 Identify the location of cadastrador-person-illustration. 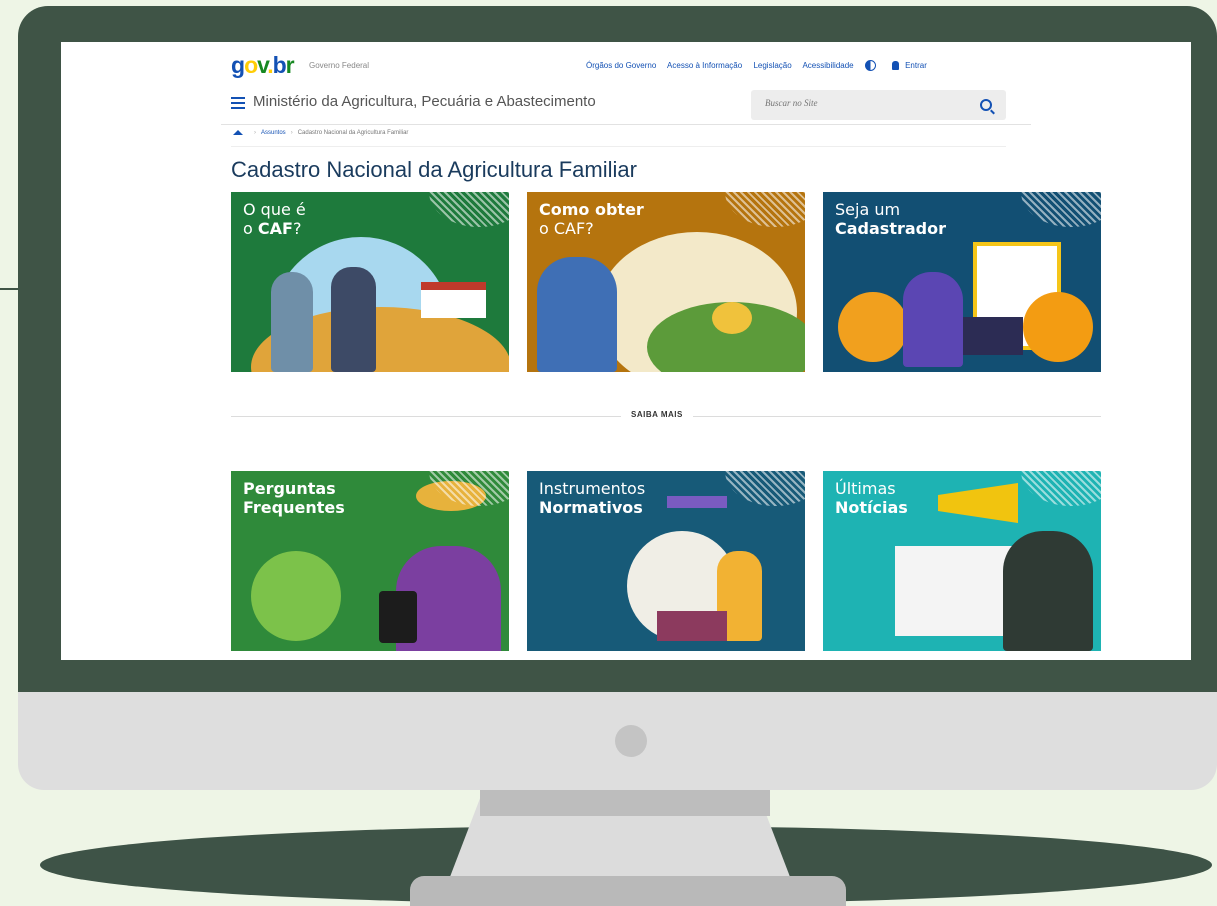
(933, 319).